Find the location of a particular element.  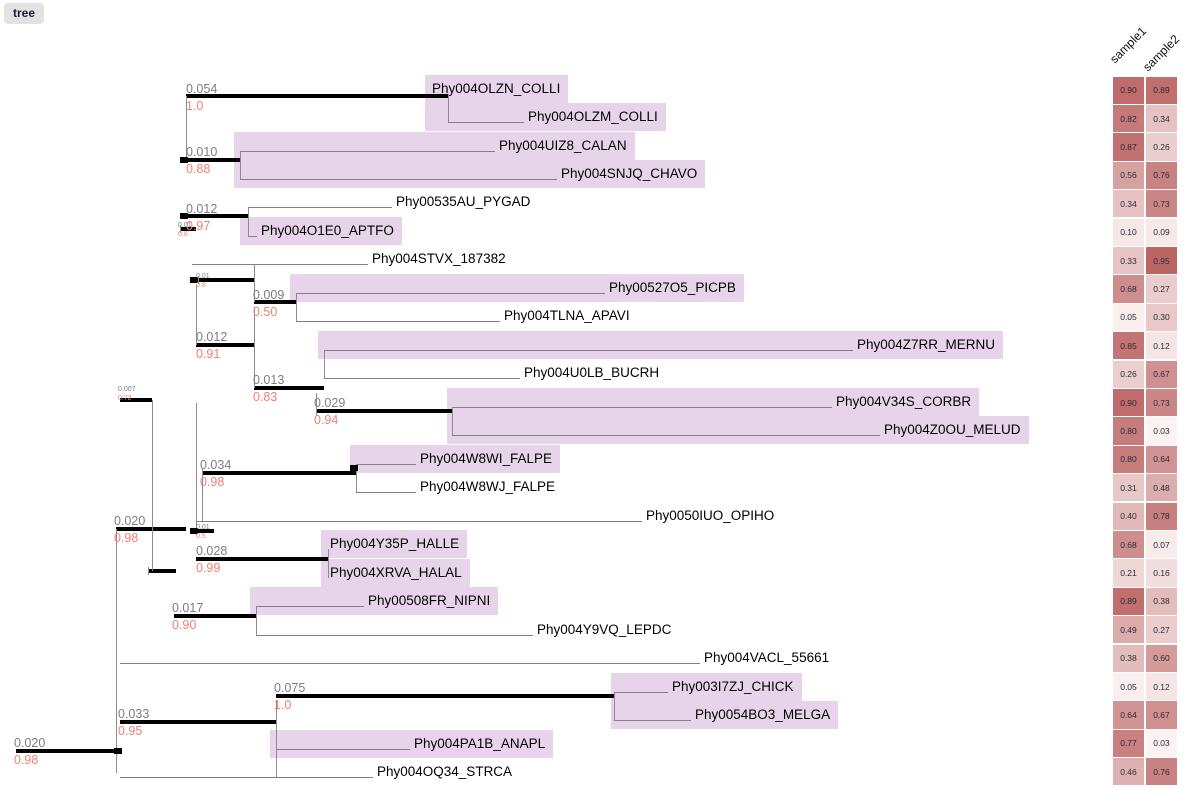

heatmap-column-header: sample2 is located at coordinates (1161, 53).